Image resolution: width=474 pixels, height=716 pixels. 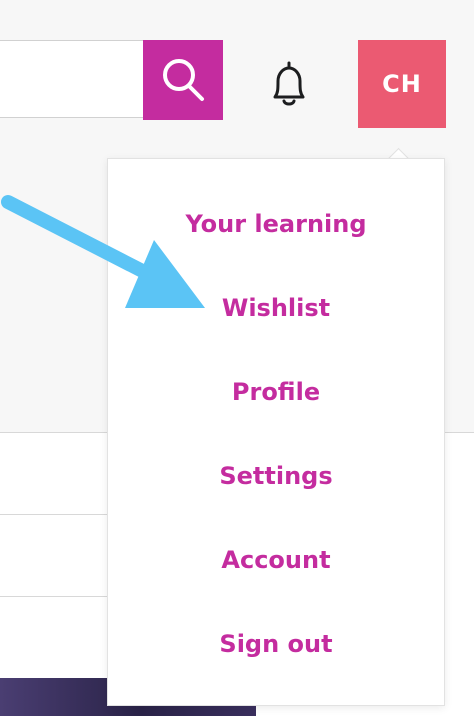 I want to click on menu-item-account: Account, so click(x=276, y=560).